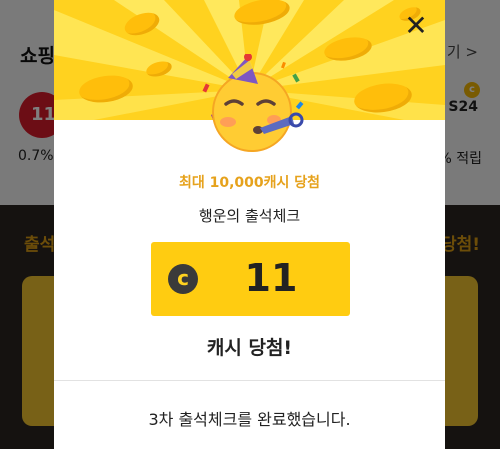 The height and width of the screenshot is (449, 500). What do you see at coordinates (249, 419) in the screenshot?
I see `completion-message: 3차 출석체크를 완료했습니다.` at bounding box center [249, 419].